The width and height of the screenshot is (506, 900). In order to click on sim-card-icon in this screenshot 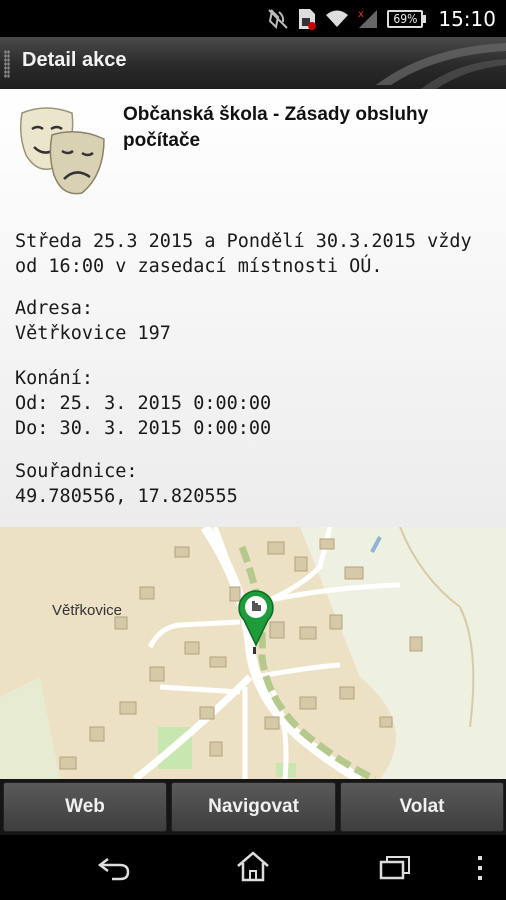, I will do `click(308, 19)`.